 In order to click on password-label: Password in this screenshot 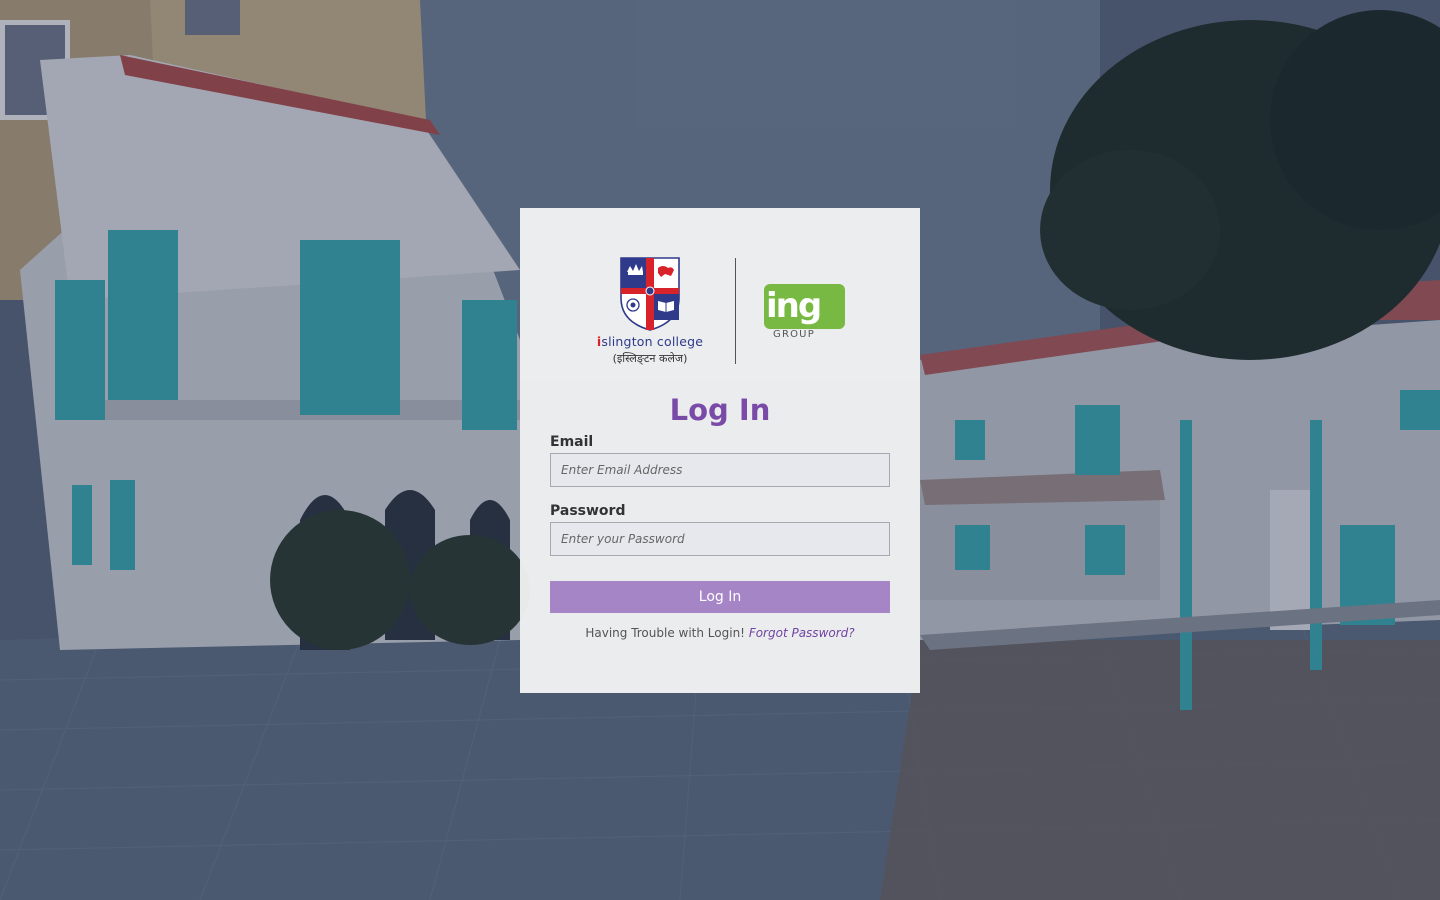, I will do `click(588, 511)`.